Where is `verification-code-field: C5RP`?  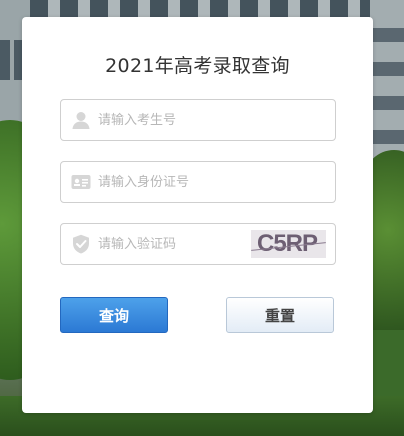 verification-code-field: C5RP is located at coordinates (198, 244).